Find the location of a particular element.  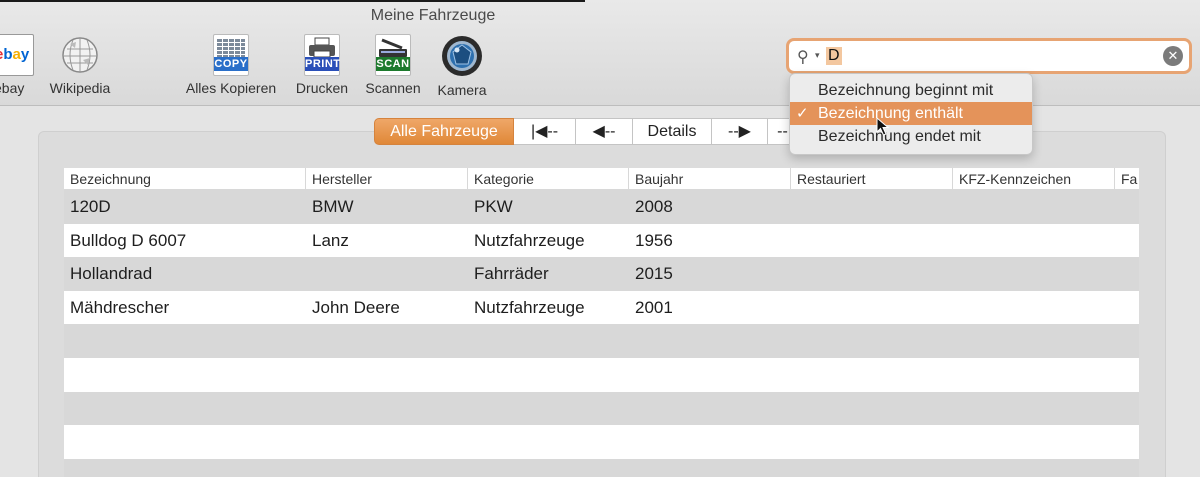

table-row: 120D BMW PKW 2008 is located at coordinates (601, 207).